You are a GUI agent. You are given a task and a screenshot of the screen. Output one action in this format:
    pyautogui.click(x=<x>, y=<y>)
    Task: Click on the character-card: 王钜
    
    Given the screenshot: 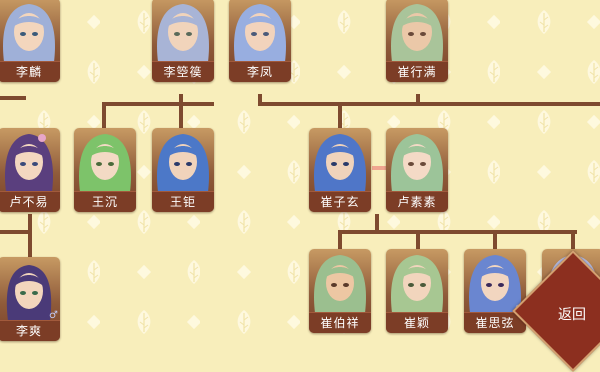 What is the action you would take?
    pyautogui.click(x=183, y=170)
    